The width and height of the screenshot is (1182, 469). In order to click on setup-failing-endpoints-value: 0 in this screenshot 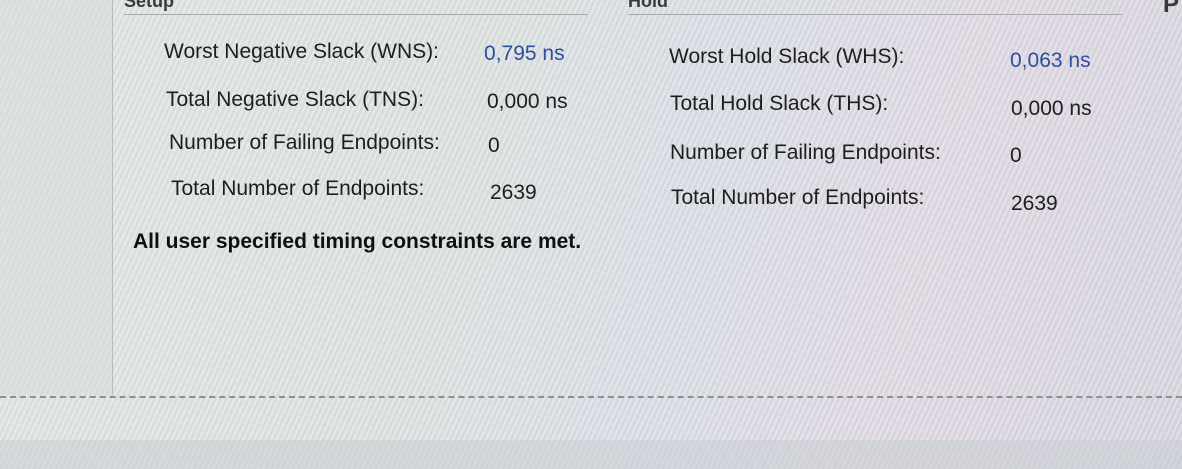, I will do `click(494, 145)`.